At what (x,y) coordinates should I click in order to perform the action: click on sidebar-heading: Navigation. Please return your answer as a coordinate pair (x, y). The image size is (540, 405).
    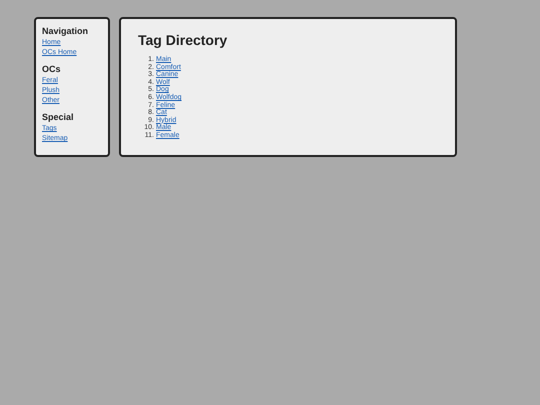
    Looking at the image, I should click on (66, 31).